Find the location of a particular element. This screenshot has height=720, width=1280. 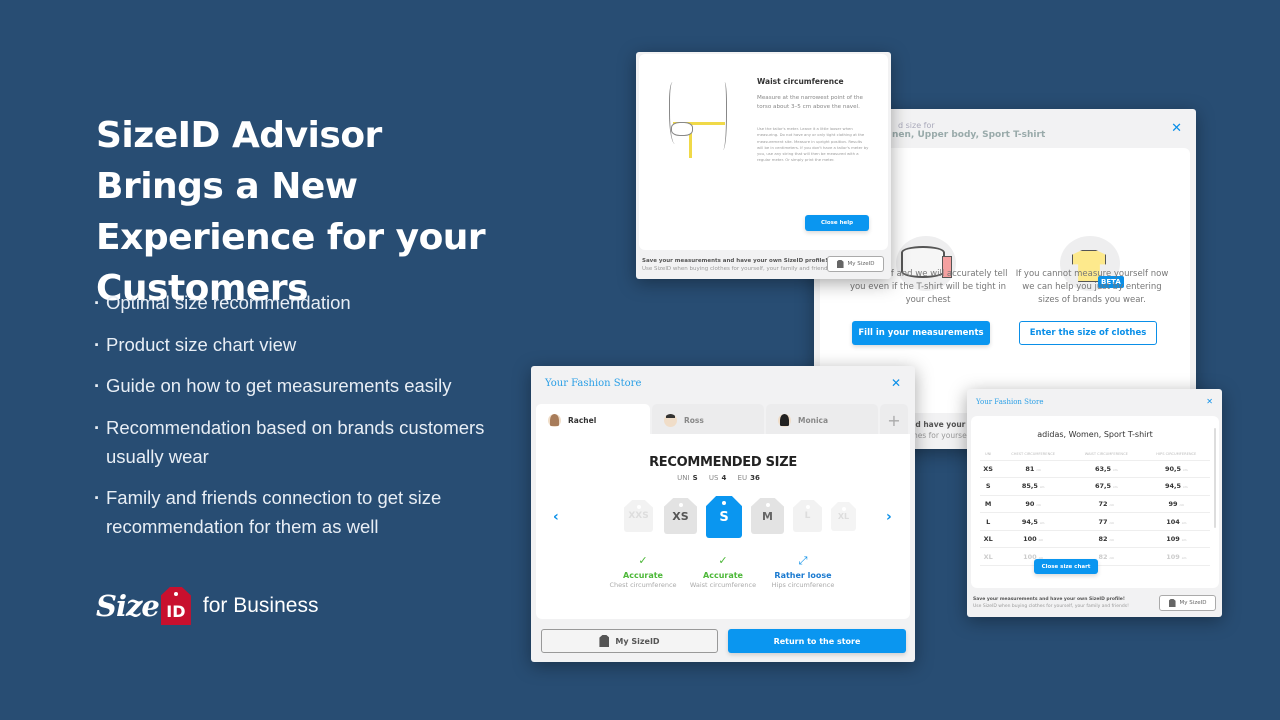

measurement-cell: 85,5 cm is located at coordinates (1033, 486).